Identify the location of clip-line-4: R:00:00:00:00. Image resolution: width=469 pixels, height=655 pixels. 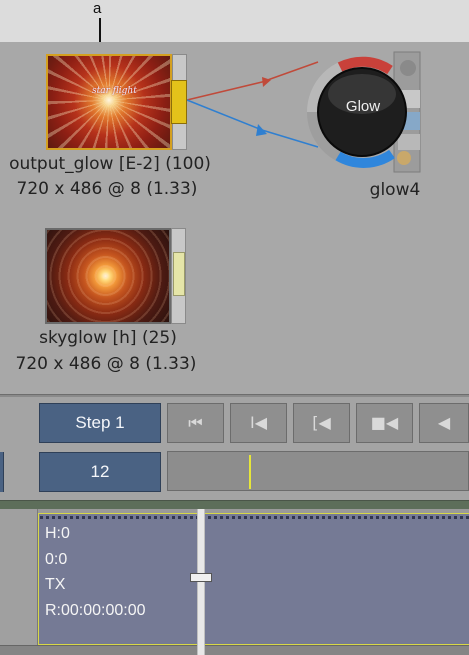
(95, 610).